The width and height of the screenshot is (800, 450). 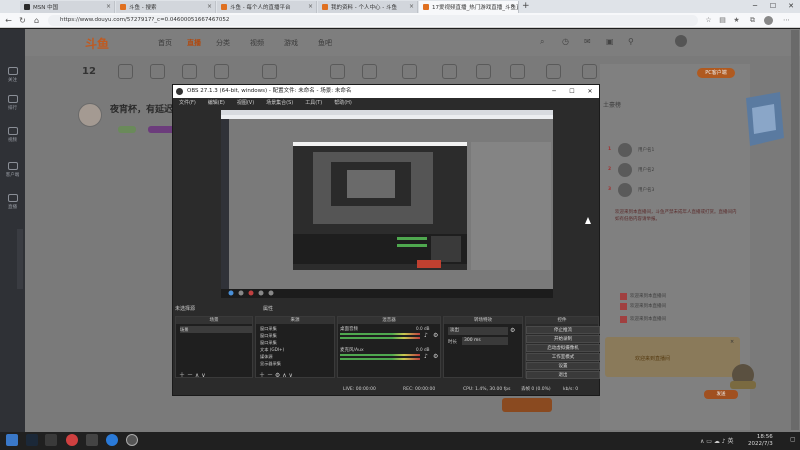 What do you see at coordinates (368, 7) in the screenshot?
I see `tab-profile: 我的资料 - 个人中心 - 斗鱼 ×` at bounding box center [368, 7].